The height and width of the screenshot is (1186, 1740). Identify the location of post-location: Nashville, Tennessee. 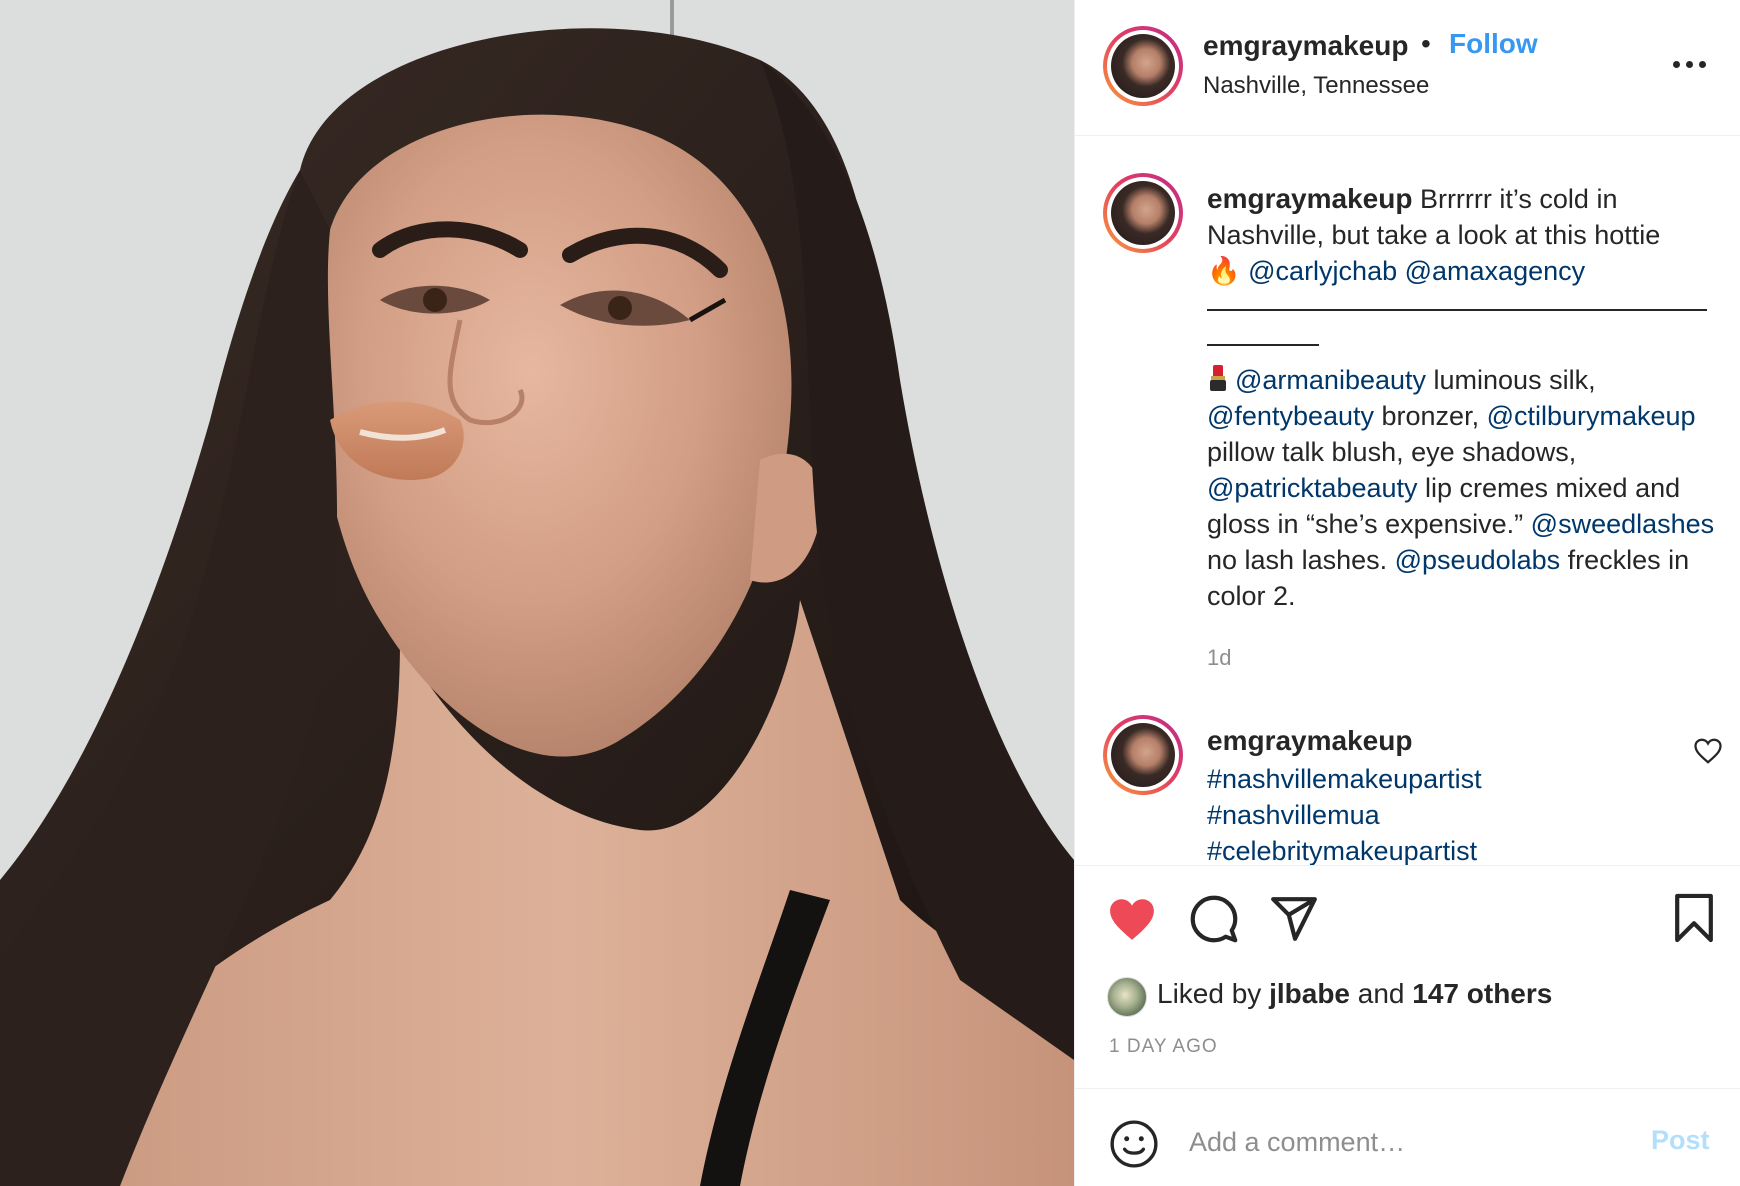
(1316, 86).